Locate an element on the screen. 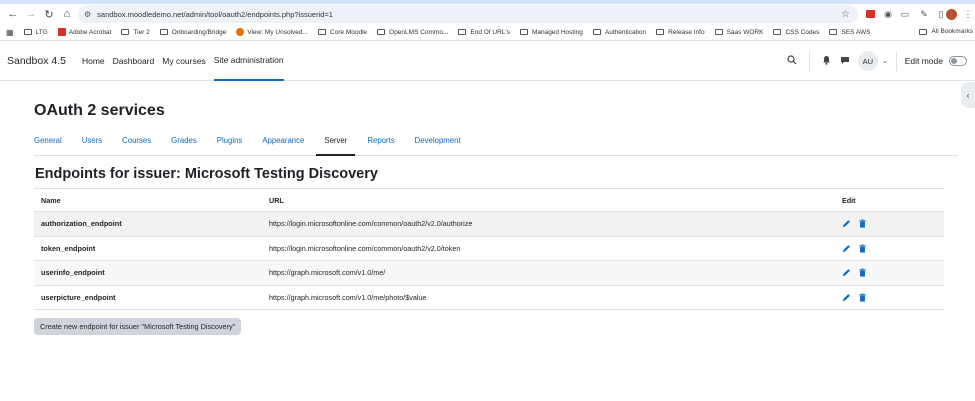  home-icon: ⌂ is located at coordinates (67, 14).